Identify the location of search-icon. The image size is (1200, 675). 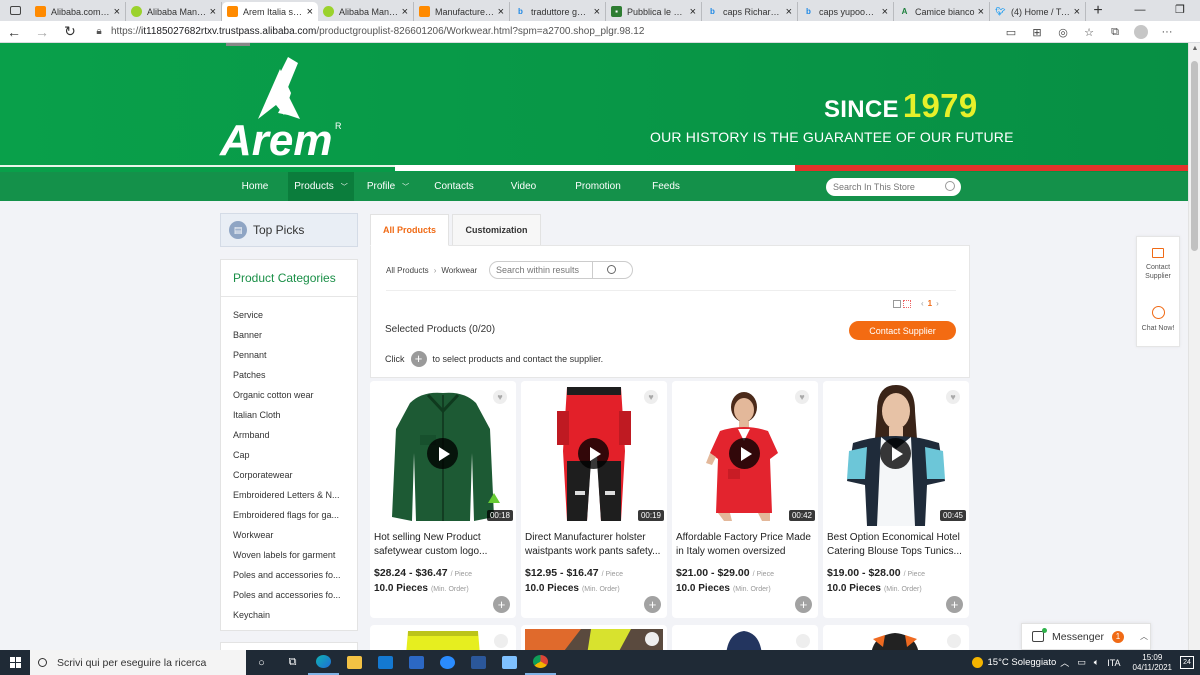
(950, 186).